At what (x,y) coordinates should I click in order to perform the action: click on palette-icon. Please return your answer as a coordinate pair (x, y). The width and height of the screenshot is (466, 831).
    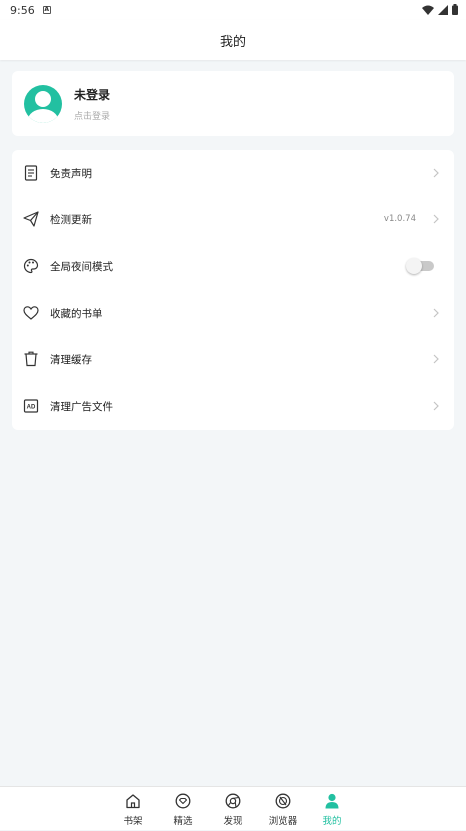
    Looking at the image, I should click on (31, 266).